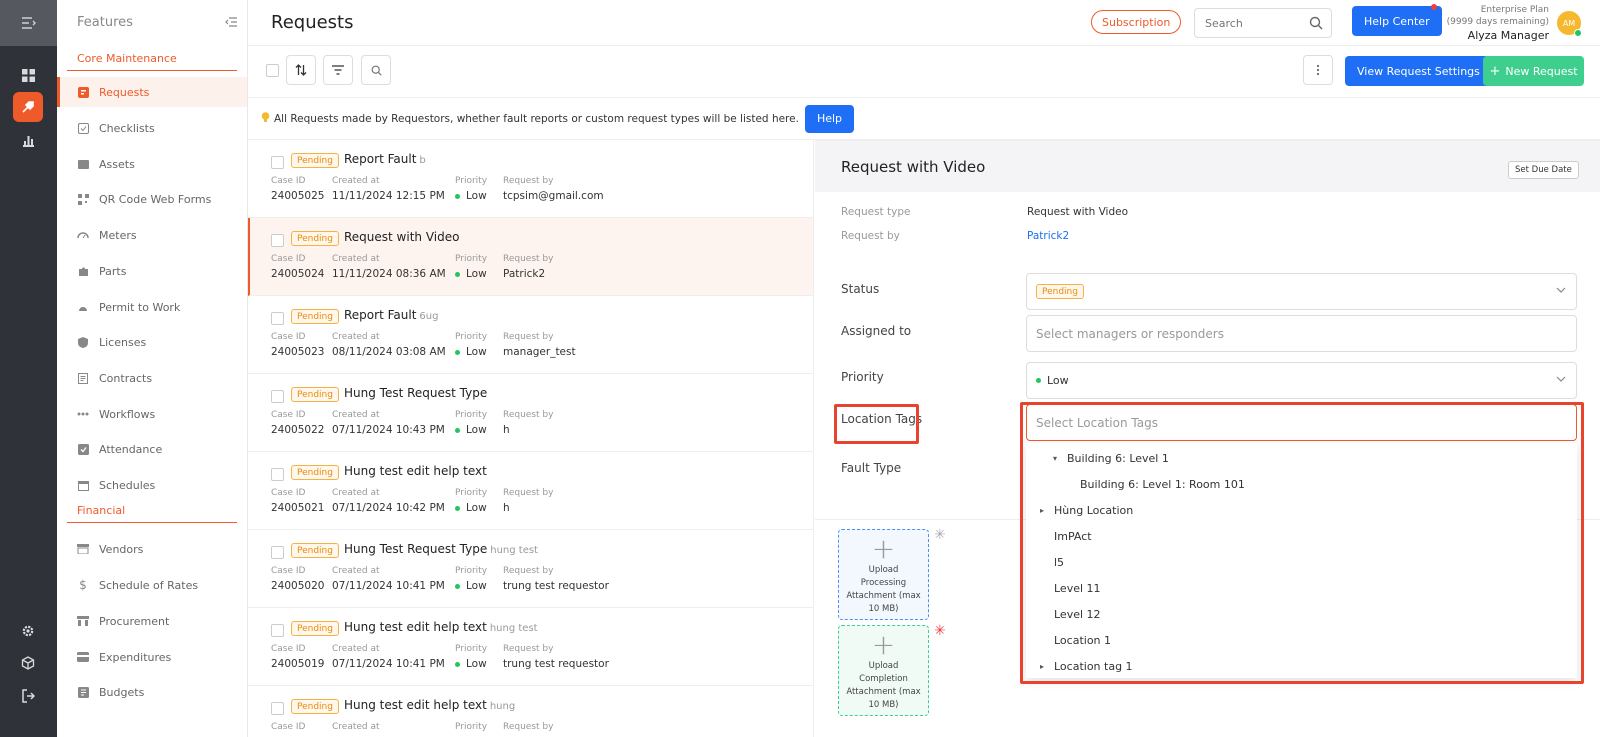  Describe the element at coordinates (1483, 36) in the screenshot. I see `user-name: Alyza Manager` at that location.